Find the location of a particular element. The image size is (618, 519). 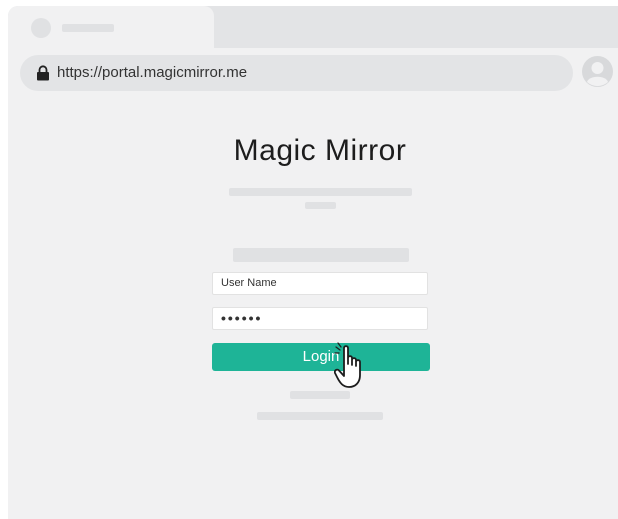

lock-icon is located at coordinates (43, 73).